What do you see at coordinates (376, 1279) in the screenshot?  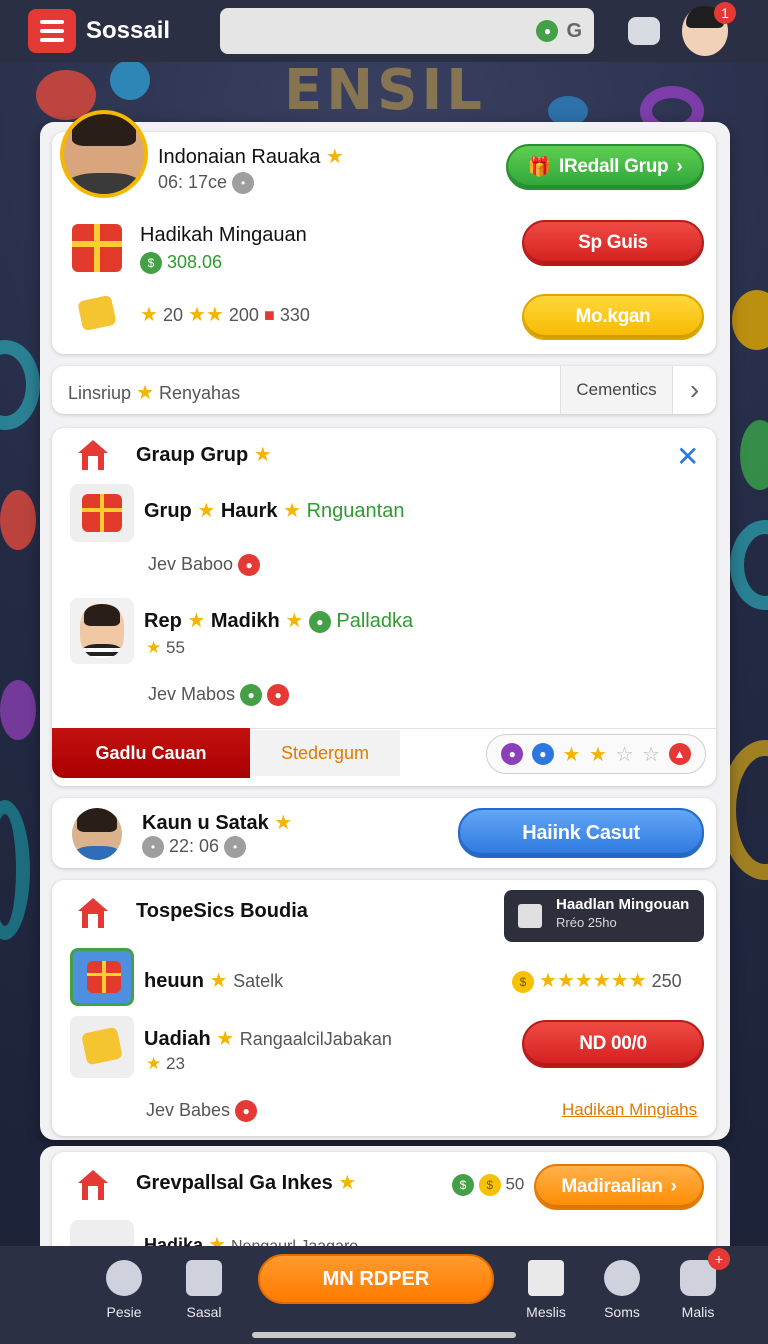 I see `nav-center-button: MN RDPER` at bounding box center [376, 1279].